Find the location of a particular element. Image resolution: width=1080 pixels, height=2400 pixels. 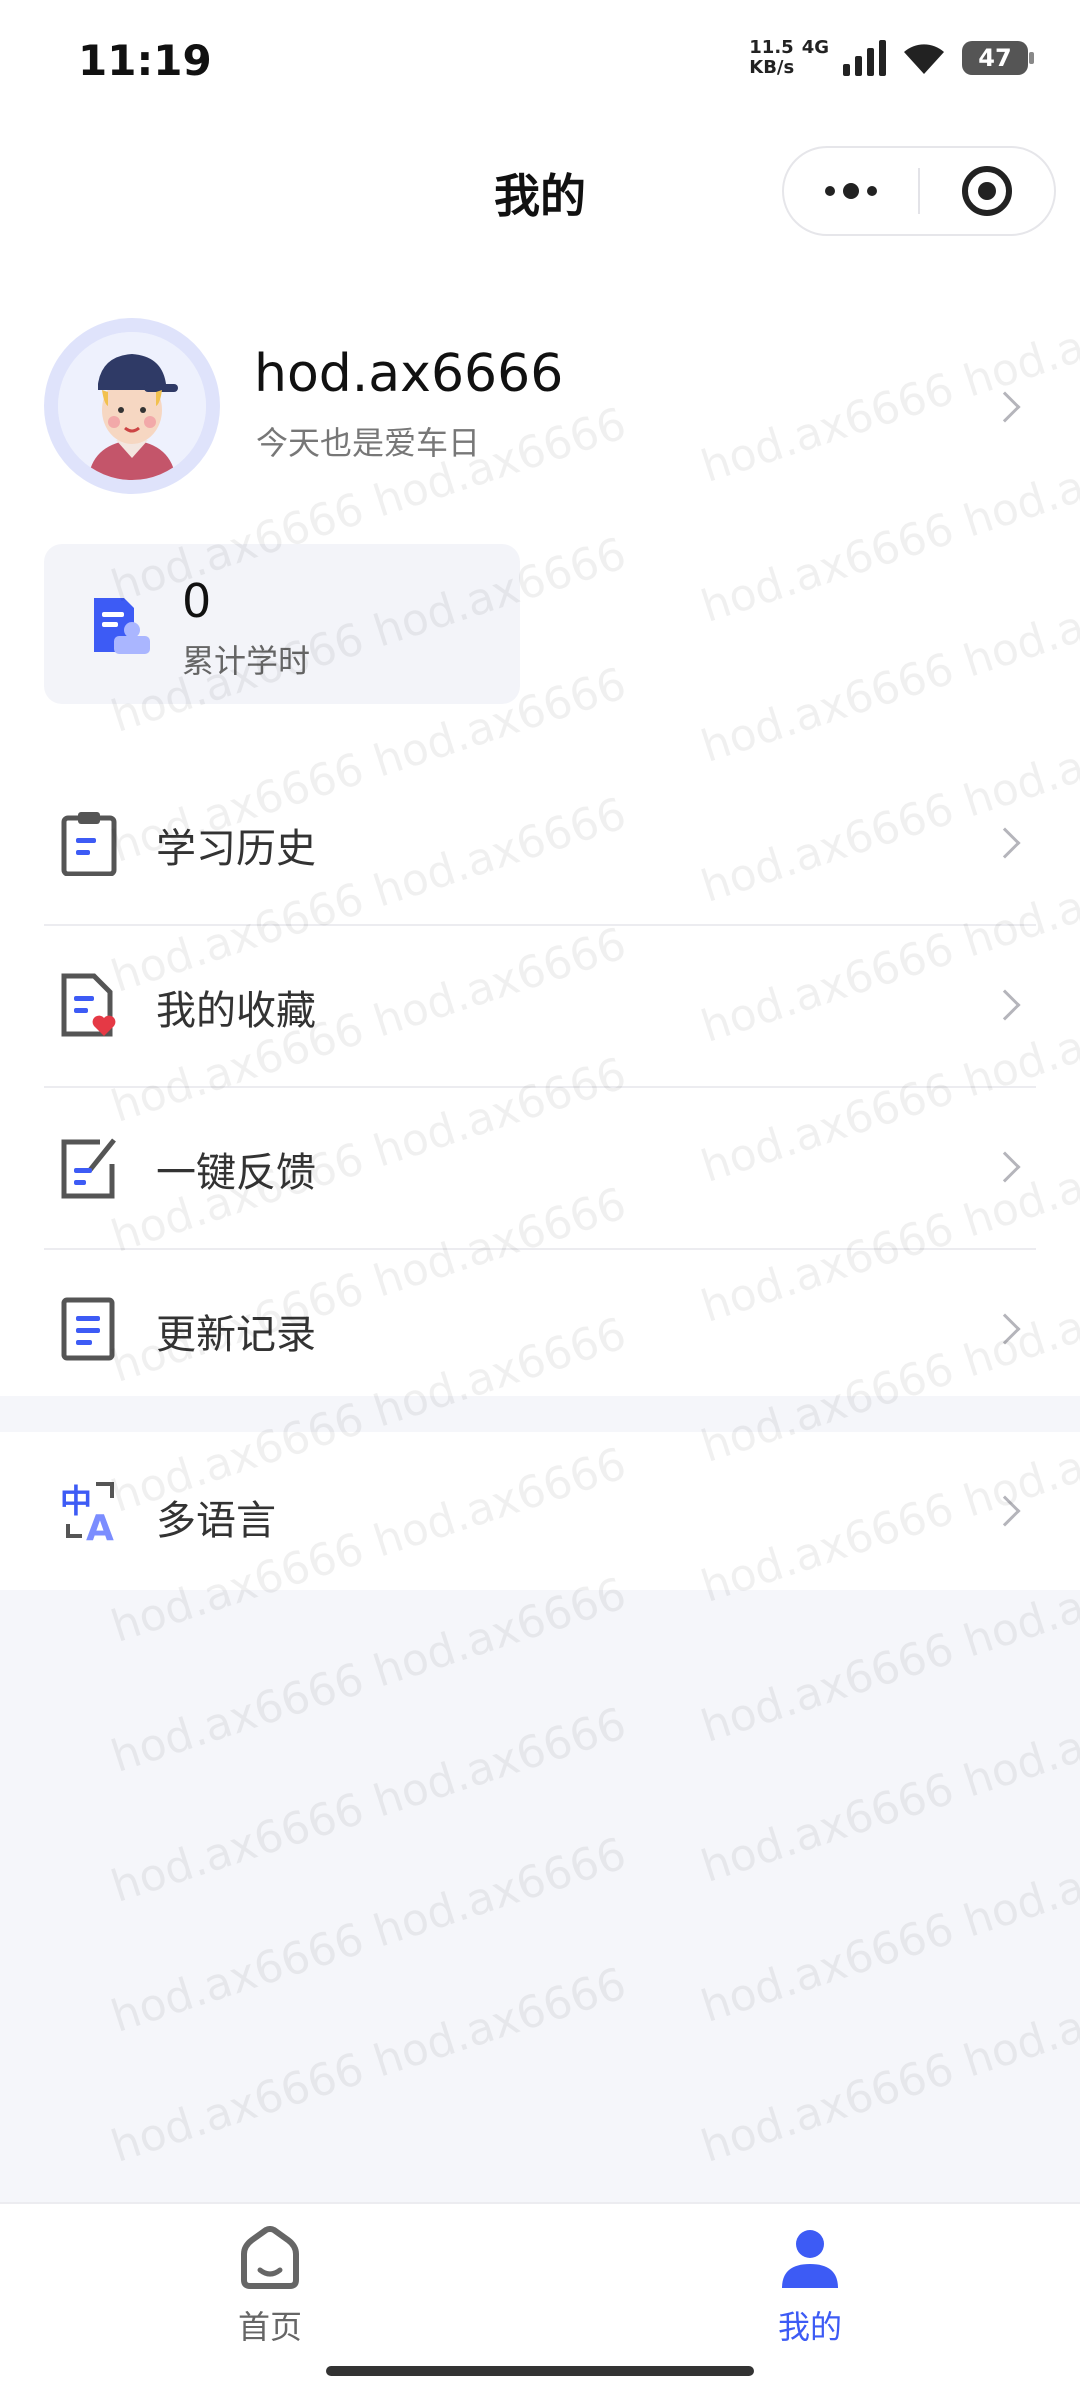

menu-label-study-history: 学习历史 is located at coordinates (236, 849).